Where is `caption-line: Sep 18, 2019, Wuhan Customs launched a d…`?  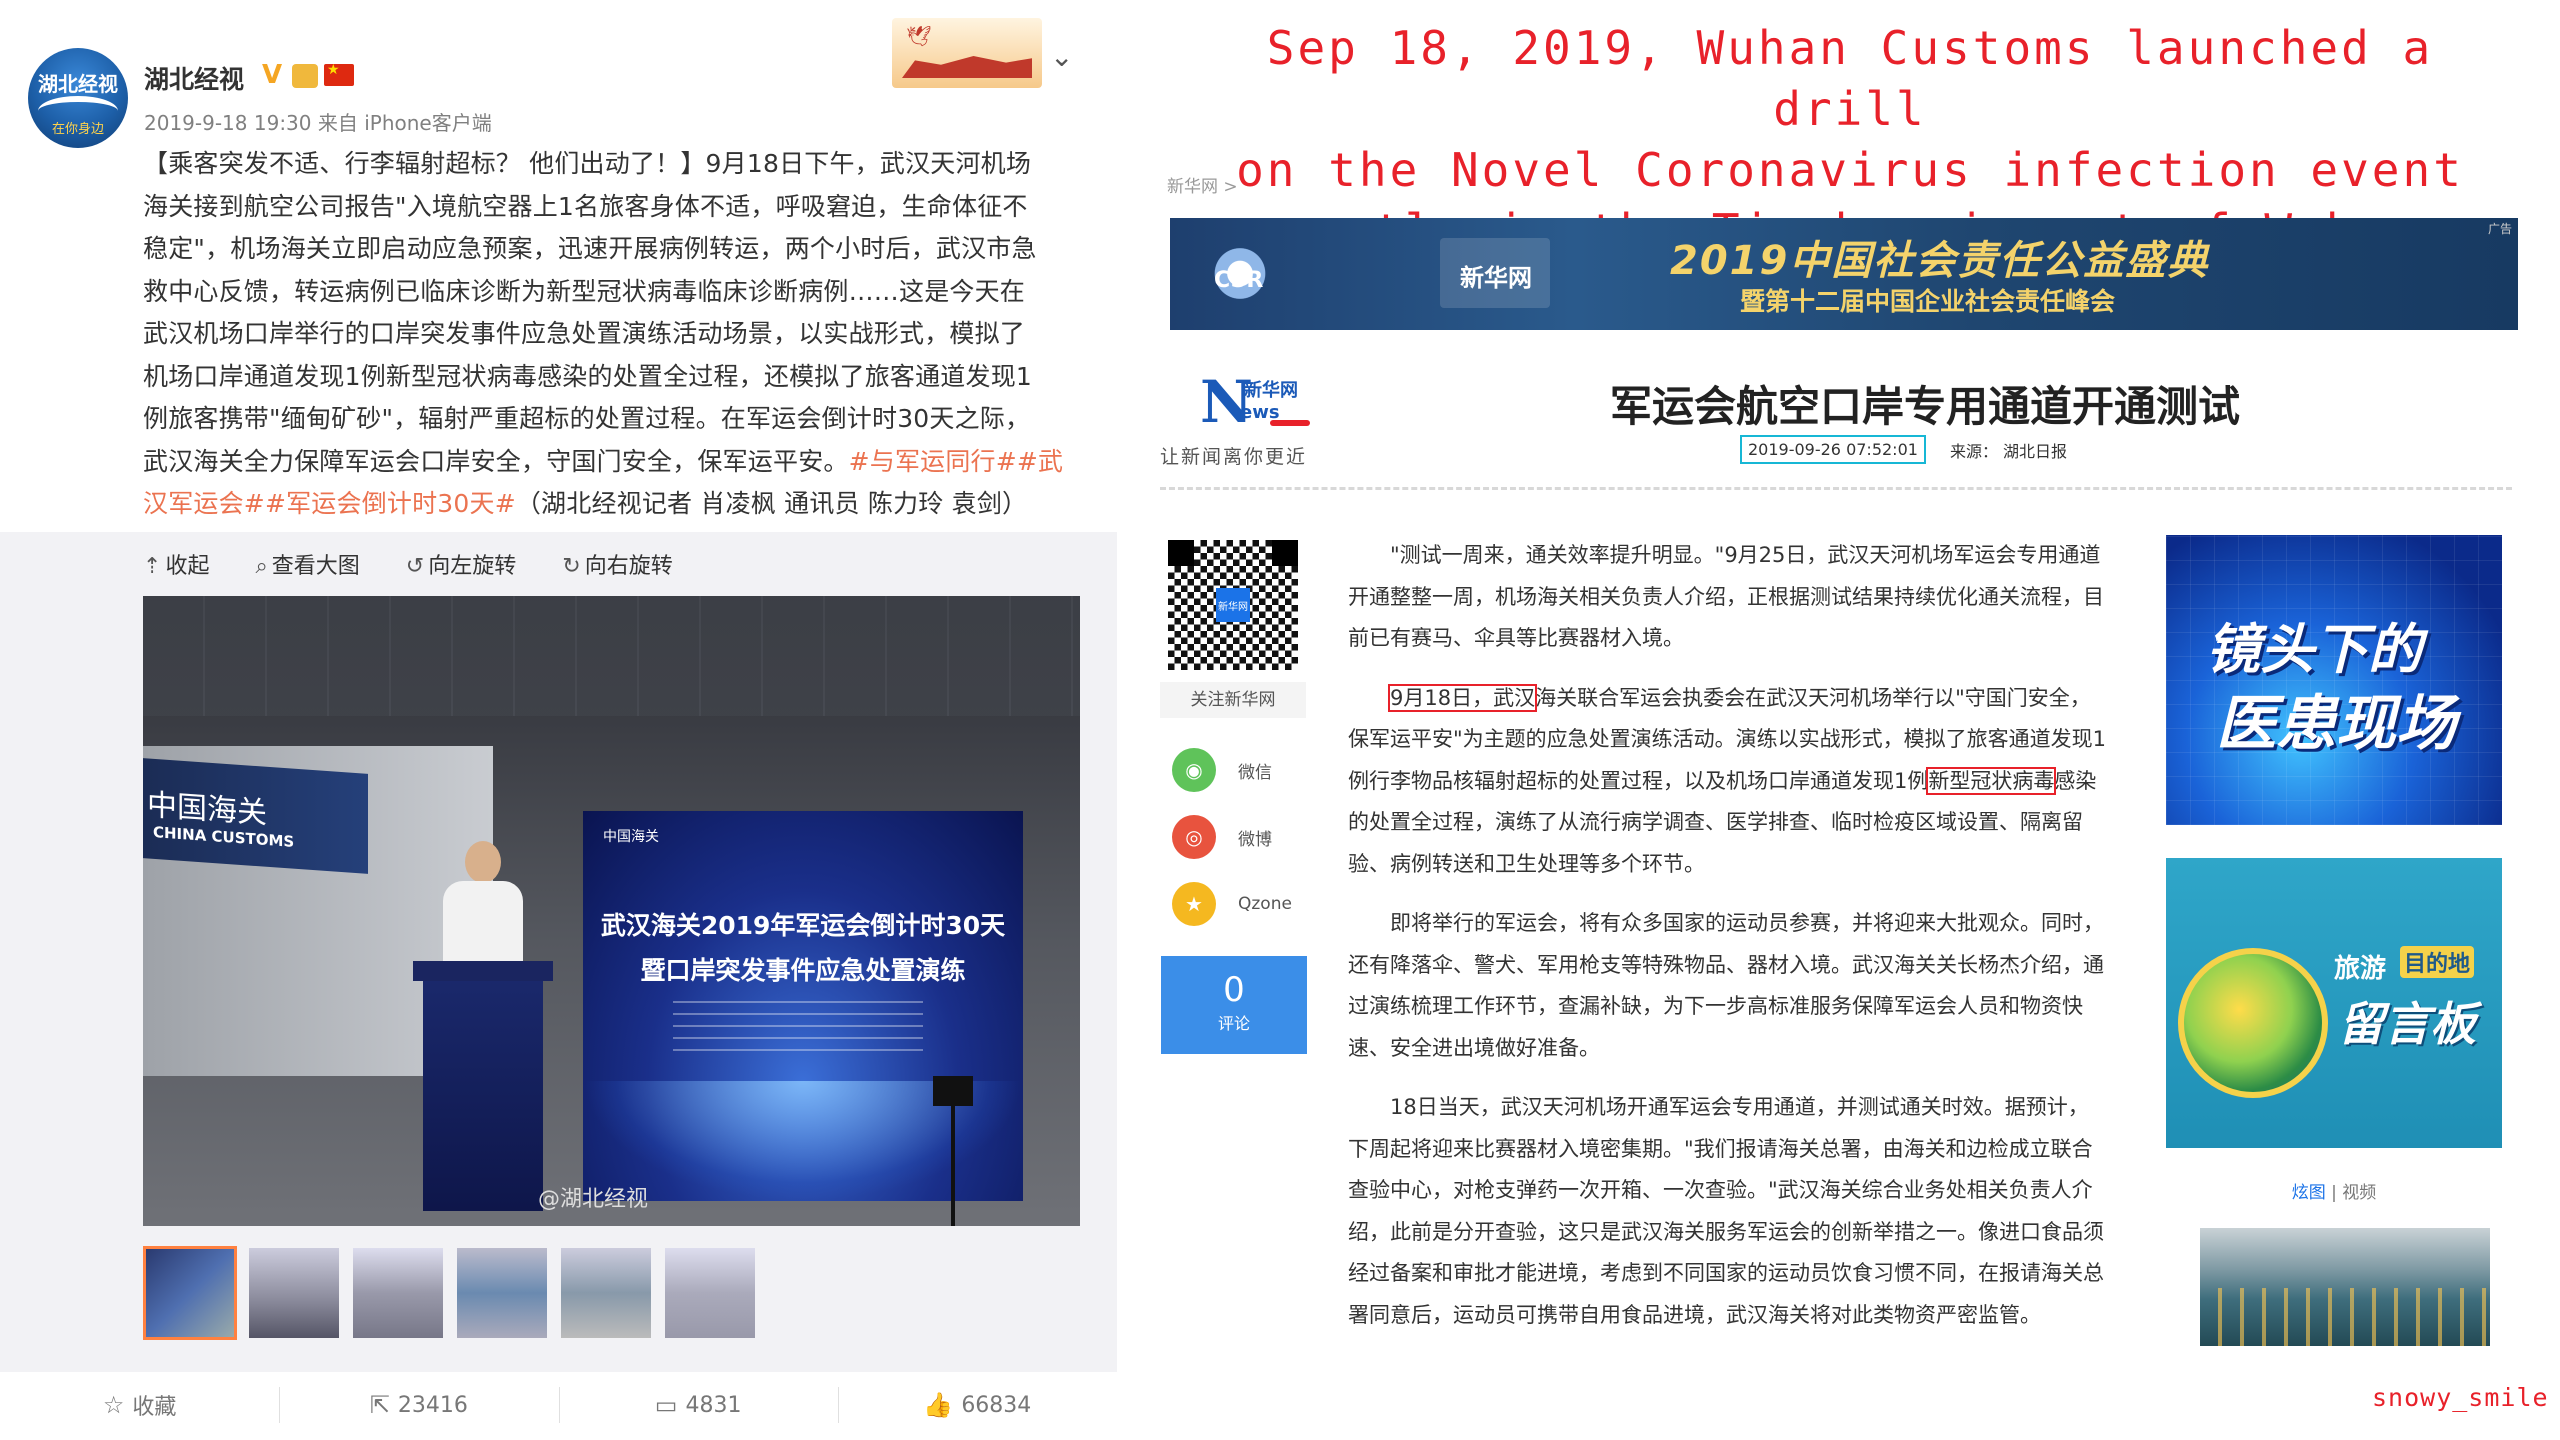 caption-line: Sep 18, 2019, Wuhan Customs launched a d… is located at coordinates (1850, 78).